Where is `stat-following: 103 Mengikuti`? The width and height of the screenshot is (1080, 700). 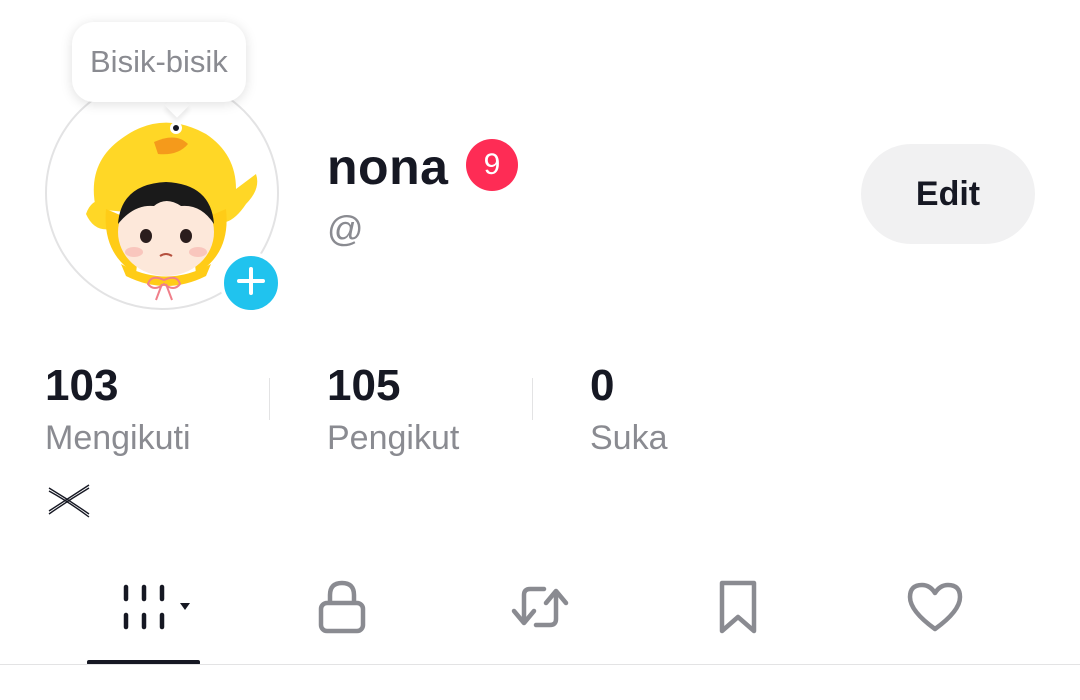
stat-following: 103 Mengikuti is located at coordinates (118, 410).